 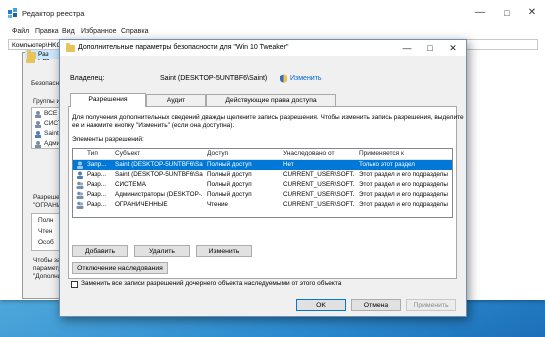 What do you see at coordinates (176, 100) in the screenshot?
I see `tab-audit: Аудит` at bounding box center [176, 100].